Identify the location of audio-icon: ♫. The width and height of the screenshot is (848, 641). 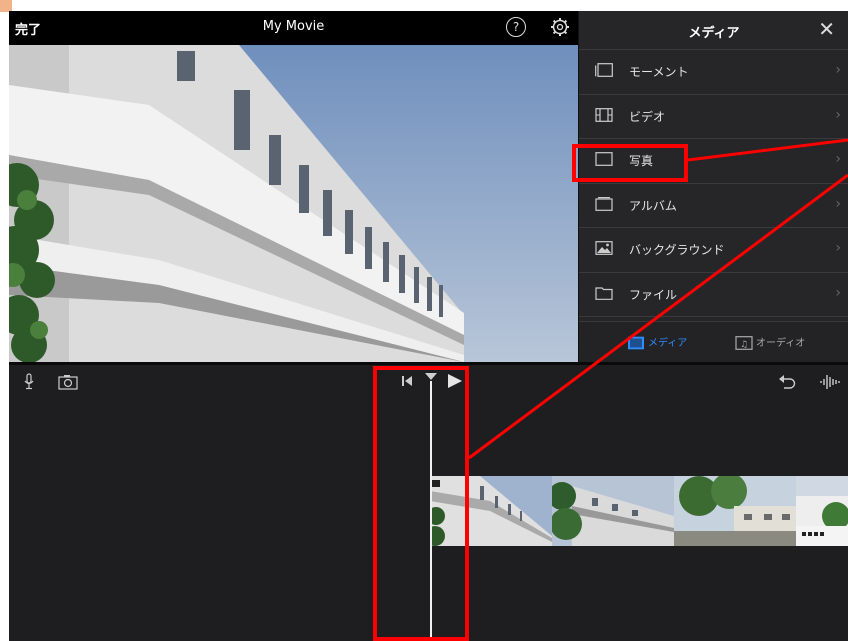
(744, 343).